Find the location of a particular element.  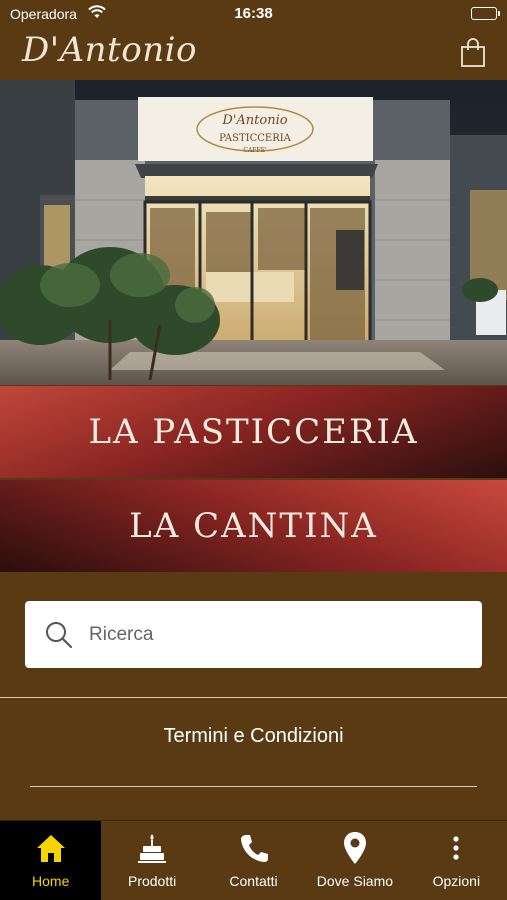

search-input is located at coordinates (277, 634).